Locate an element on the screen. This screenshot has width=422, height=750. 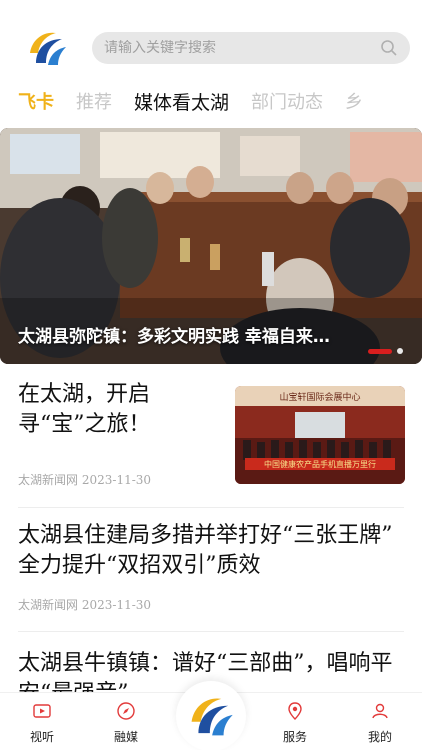
channel-tabs: 飞卡 推荐 媒体看太湖 部门动态 乡 is located at coordinates (211, 101).